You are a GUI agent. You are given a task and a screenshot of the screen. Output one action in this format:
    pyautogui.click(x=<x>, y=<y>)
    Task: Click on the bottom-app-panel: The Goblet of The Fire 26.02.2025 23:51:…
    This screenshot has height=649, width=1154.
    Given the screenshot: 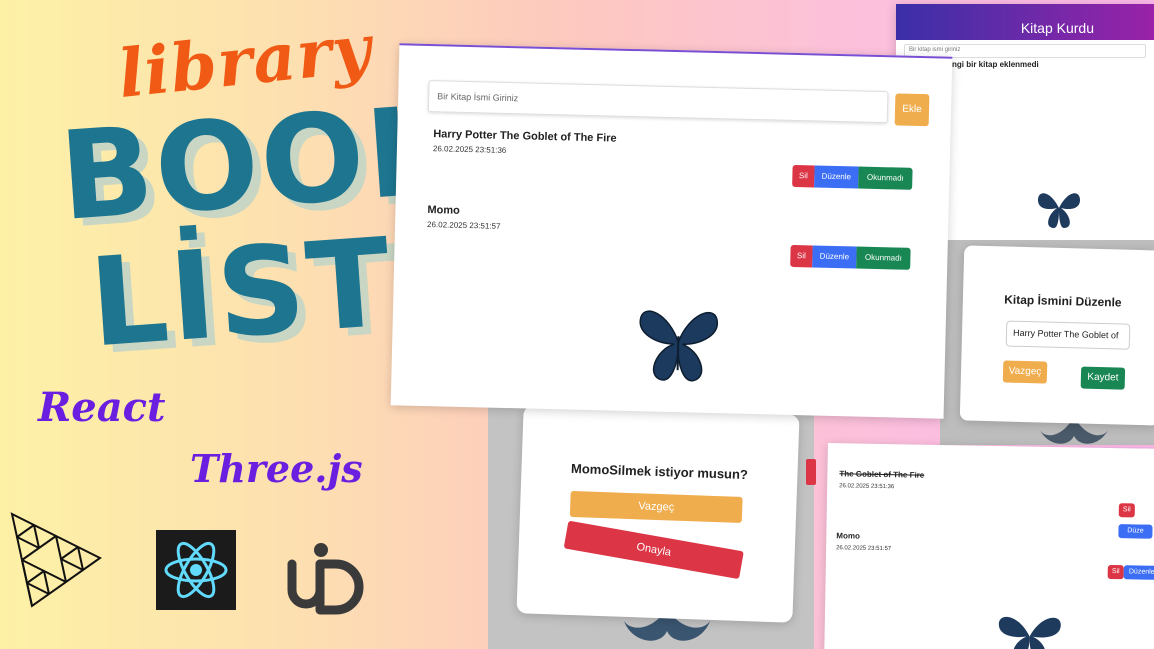 What is the action you would take?
    pyautogui.click(x=989, y=546)
    